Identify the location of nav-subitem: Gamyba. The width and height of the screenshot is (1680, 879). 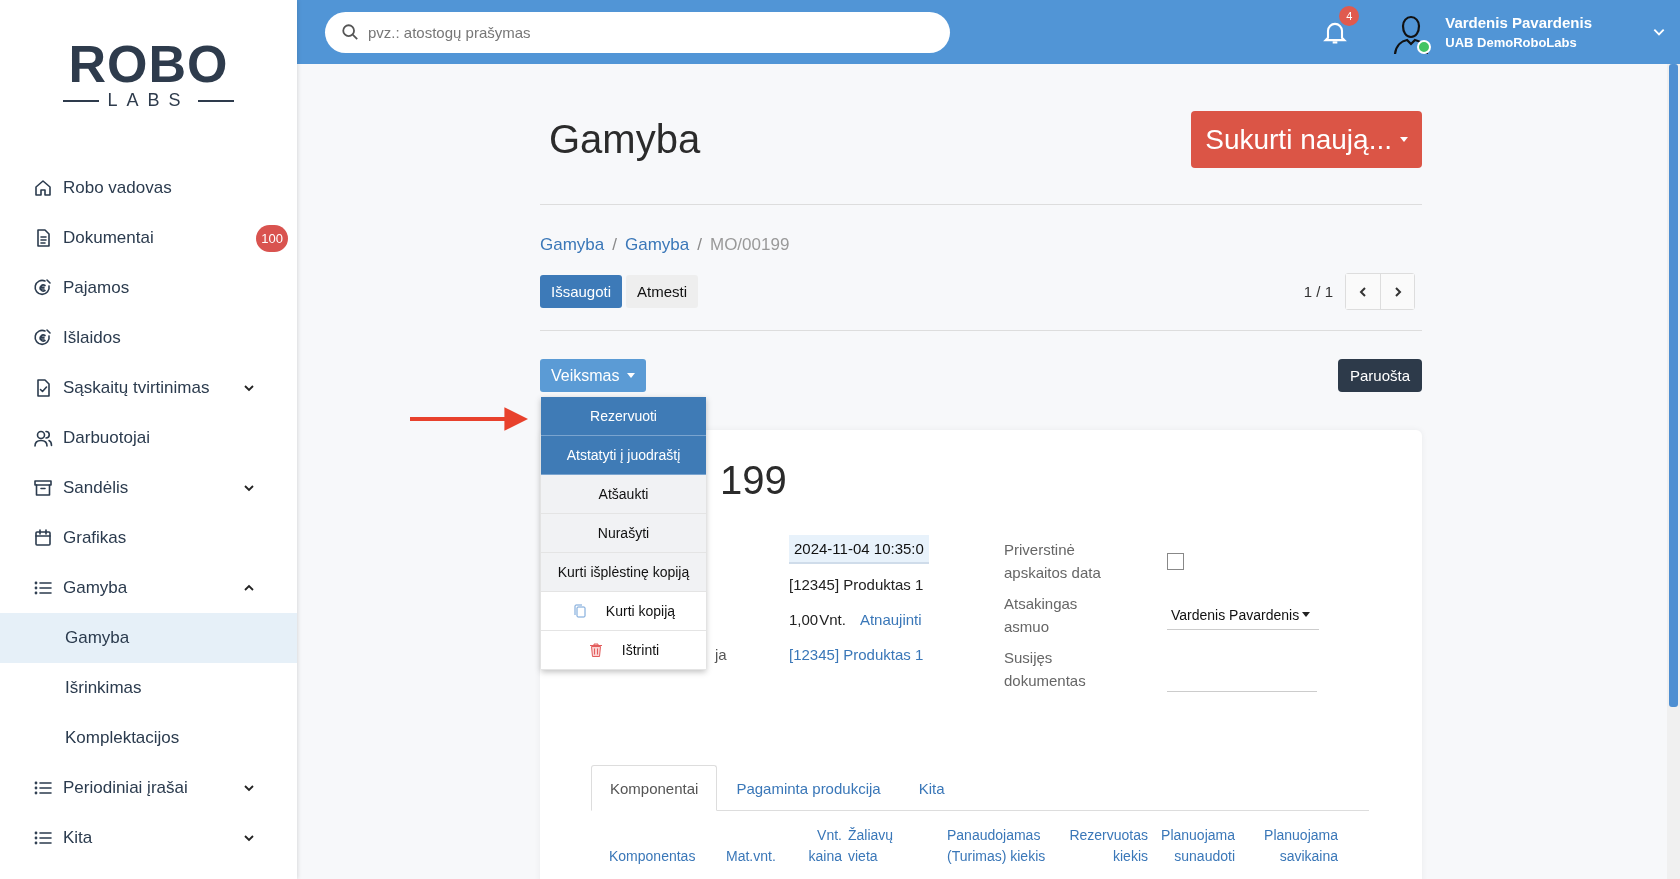
(148, 638).